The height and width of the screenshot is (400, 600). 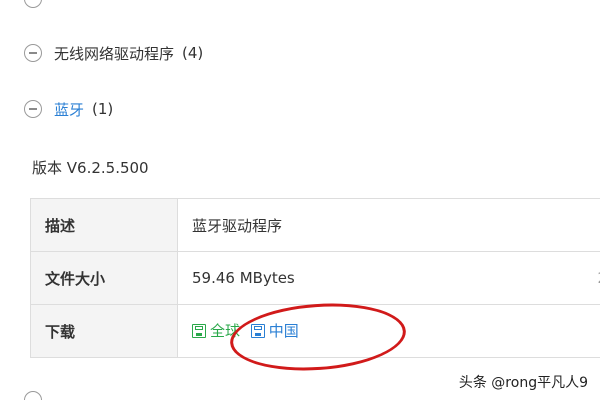 I want to click on description-key: 描述, so click(x=104, y=225).